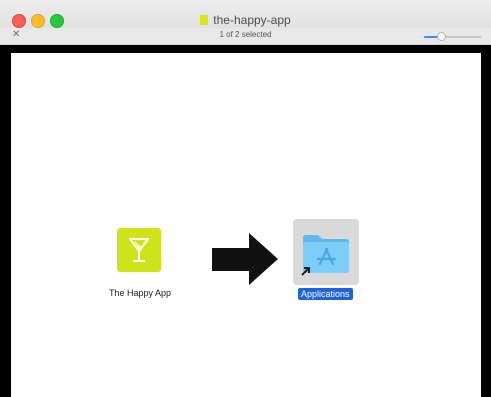 This screenshot has height=397, width=491. I want to click on applications-label: Applications, so click(325, 294).